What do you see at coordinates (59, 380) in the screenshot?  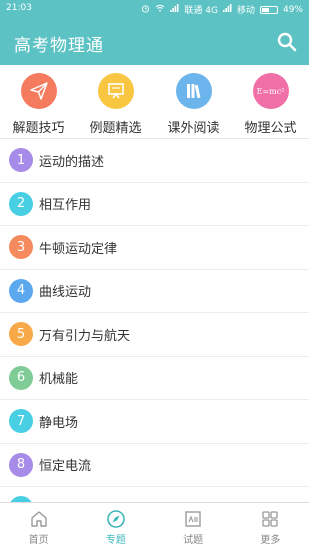 I see `chapter-title: 机械能` at bounding box center [59, 380].